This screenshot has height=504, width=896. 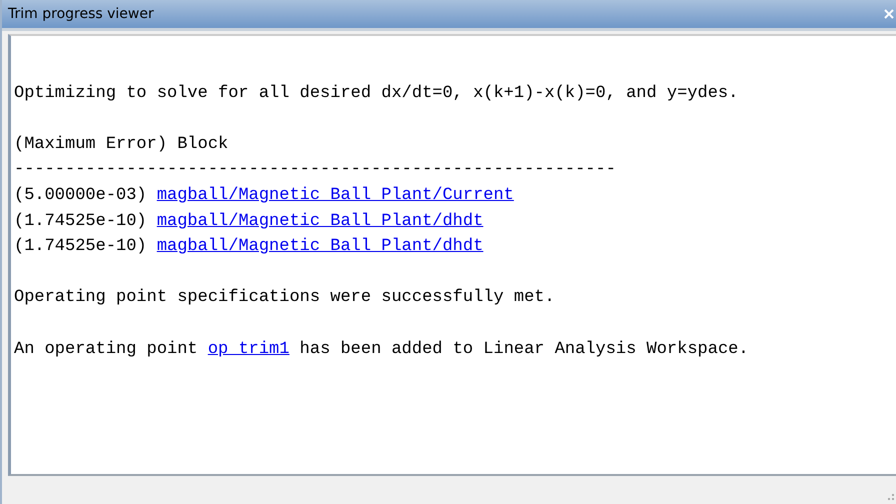 What do you see at coordinates (285, 298) in the screenshot?
I see `result-message: Operating point specifications were successfully met.` at bounding box center [285, 298].